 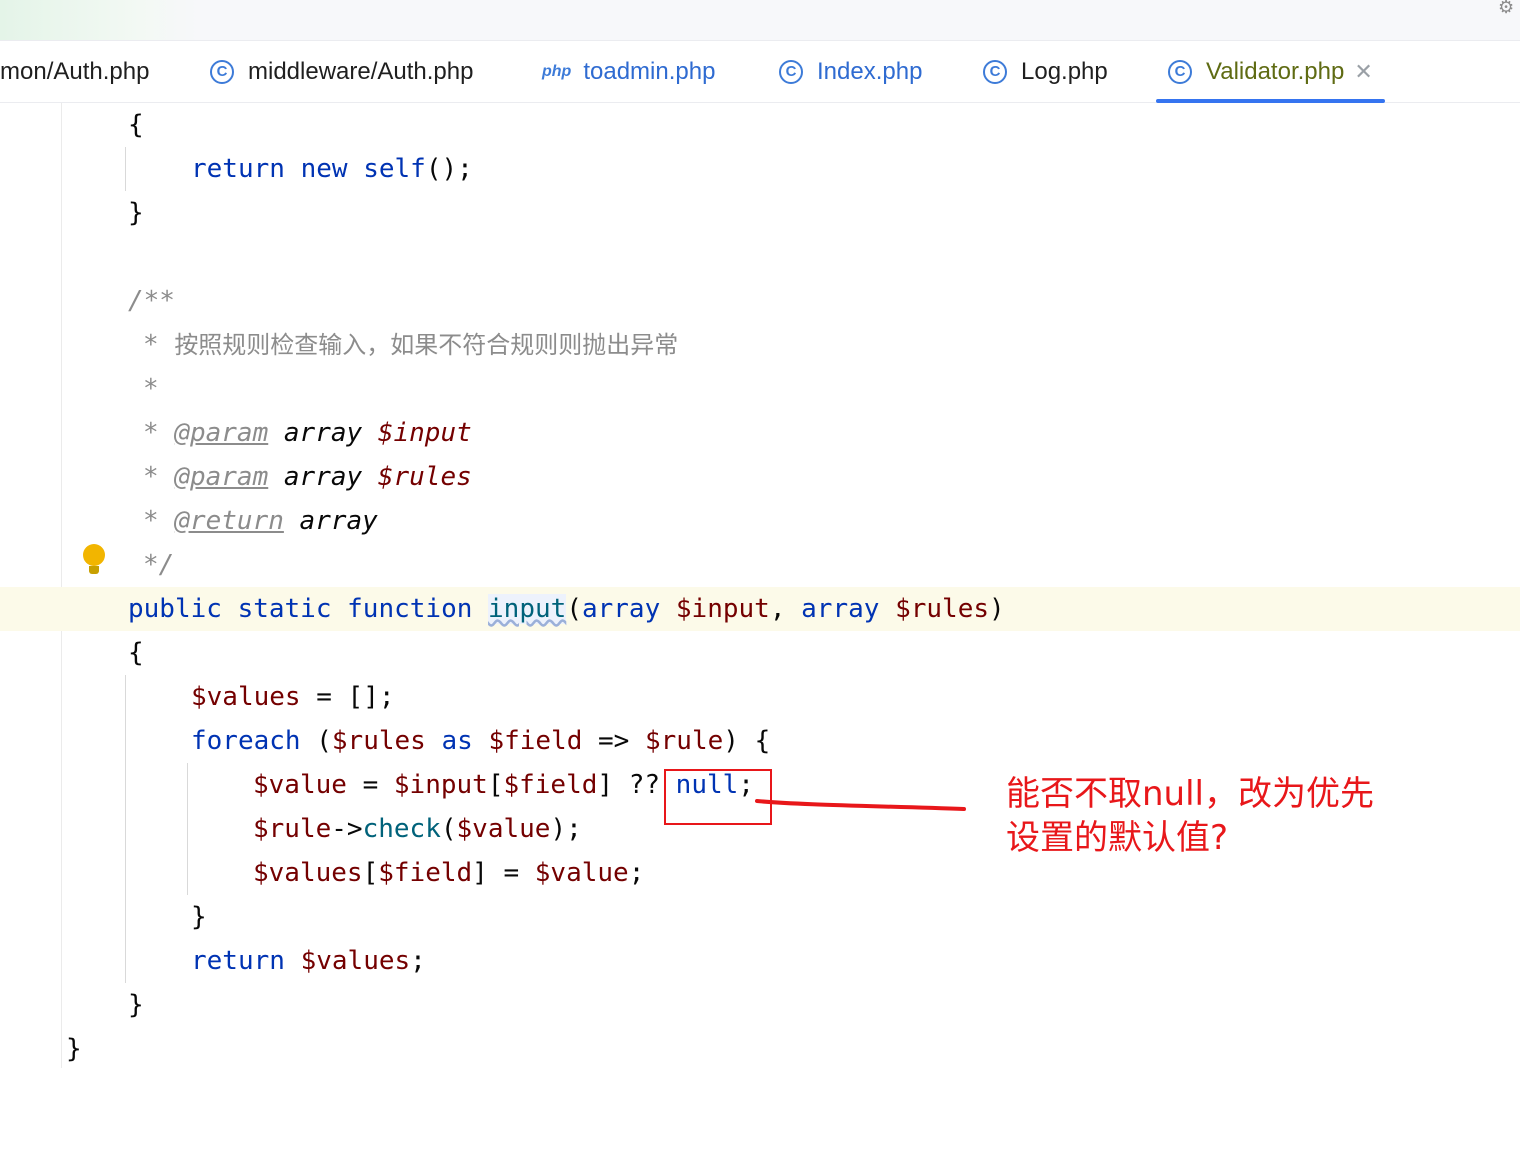 I want to click on annotation-arrow, so click(x=860, y=805).